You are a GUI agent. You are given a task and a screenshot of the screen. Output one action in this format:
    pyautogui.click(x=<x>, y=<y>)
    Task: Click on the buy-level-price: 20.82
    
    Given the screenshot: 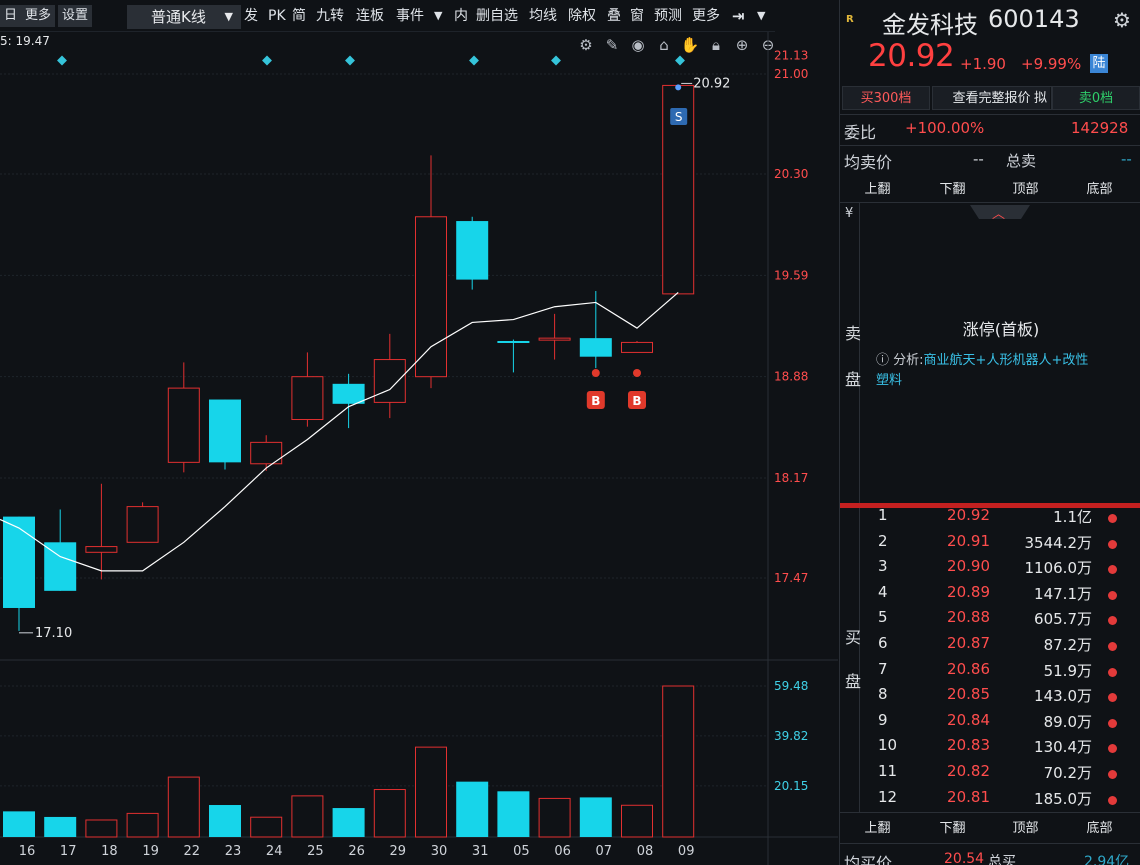 What is the action you would take?
    pyautogui.click(x=968, y=771)
    